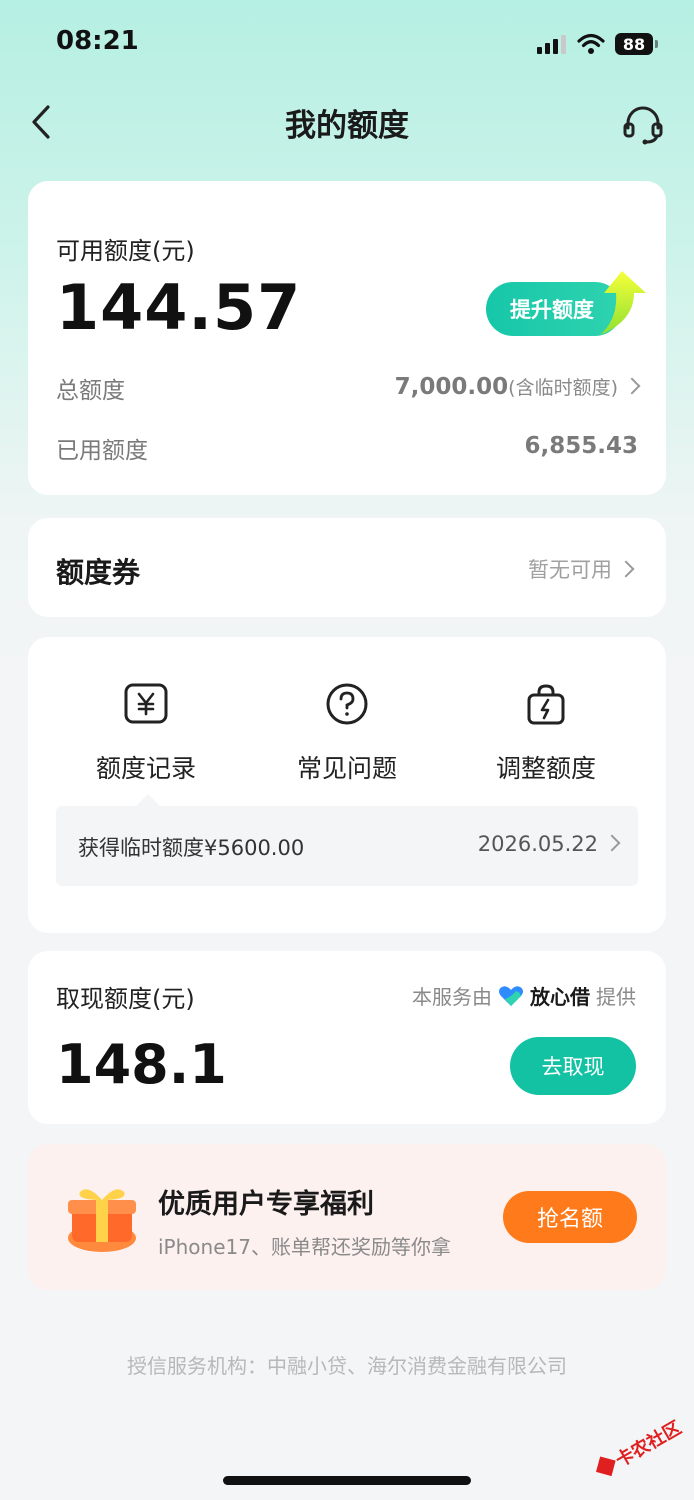  Describe the element at coordinates (591, 43) in the screenshot. I see `wifi-icon` at that location.